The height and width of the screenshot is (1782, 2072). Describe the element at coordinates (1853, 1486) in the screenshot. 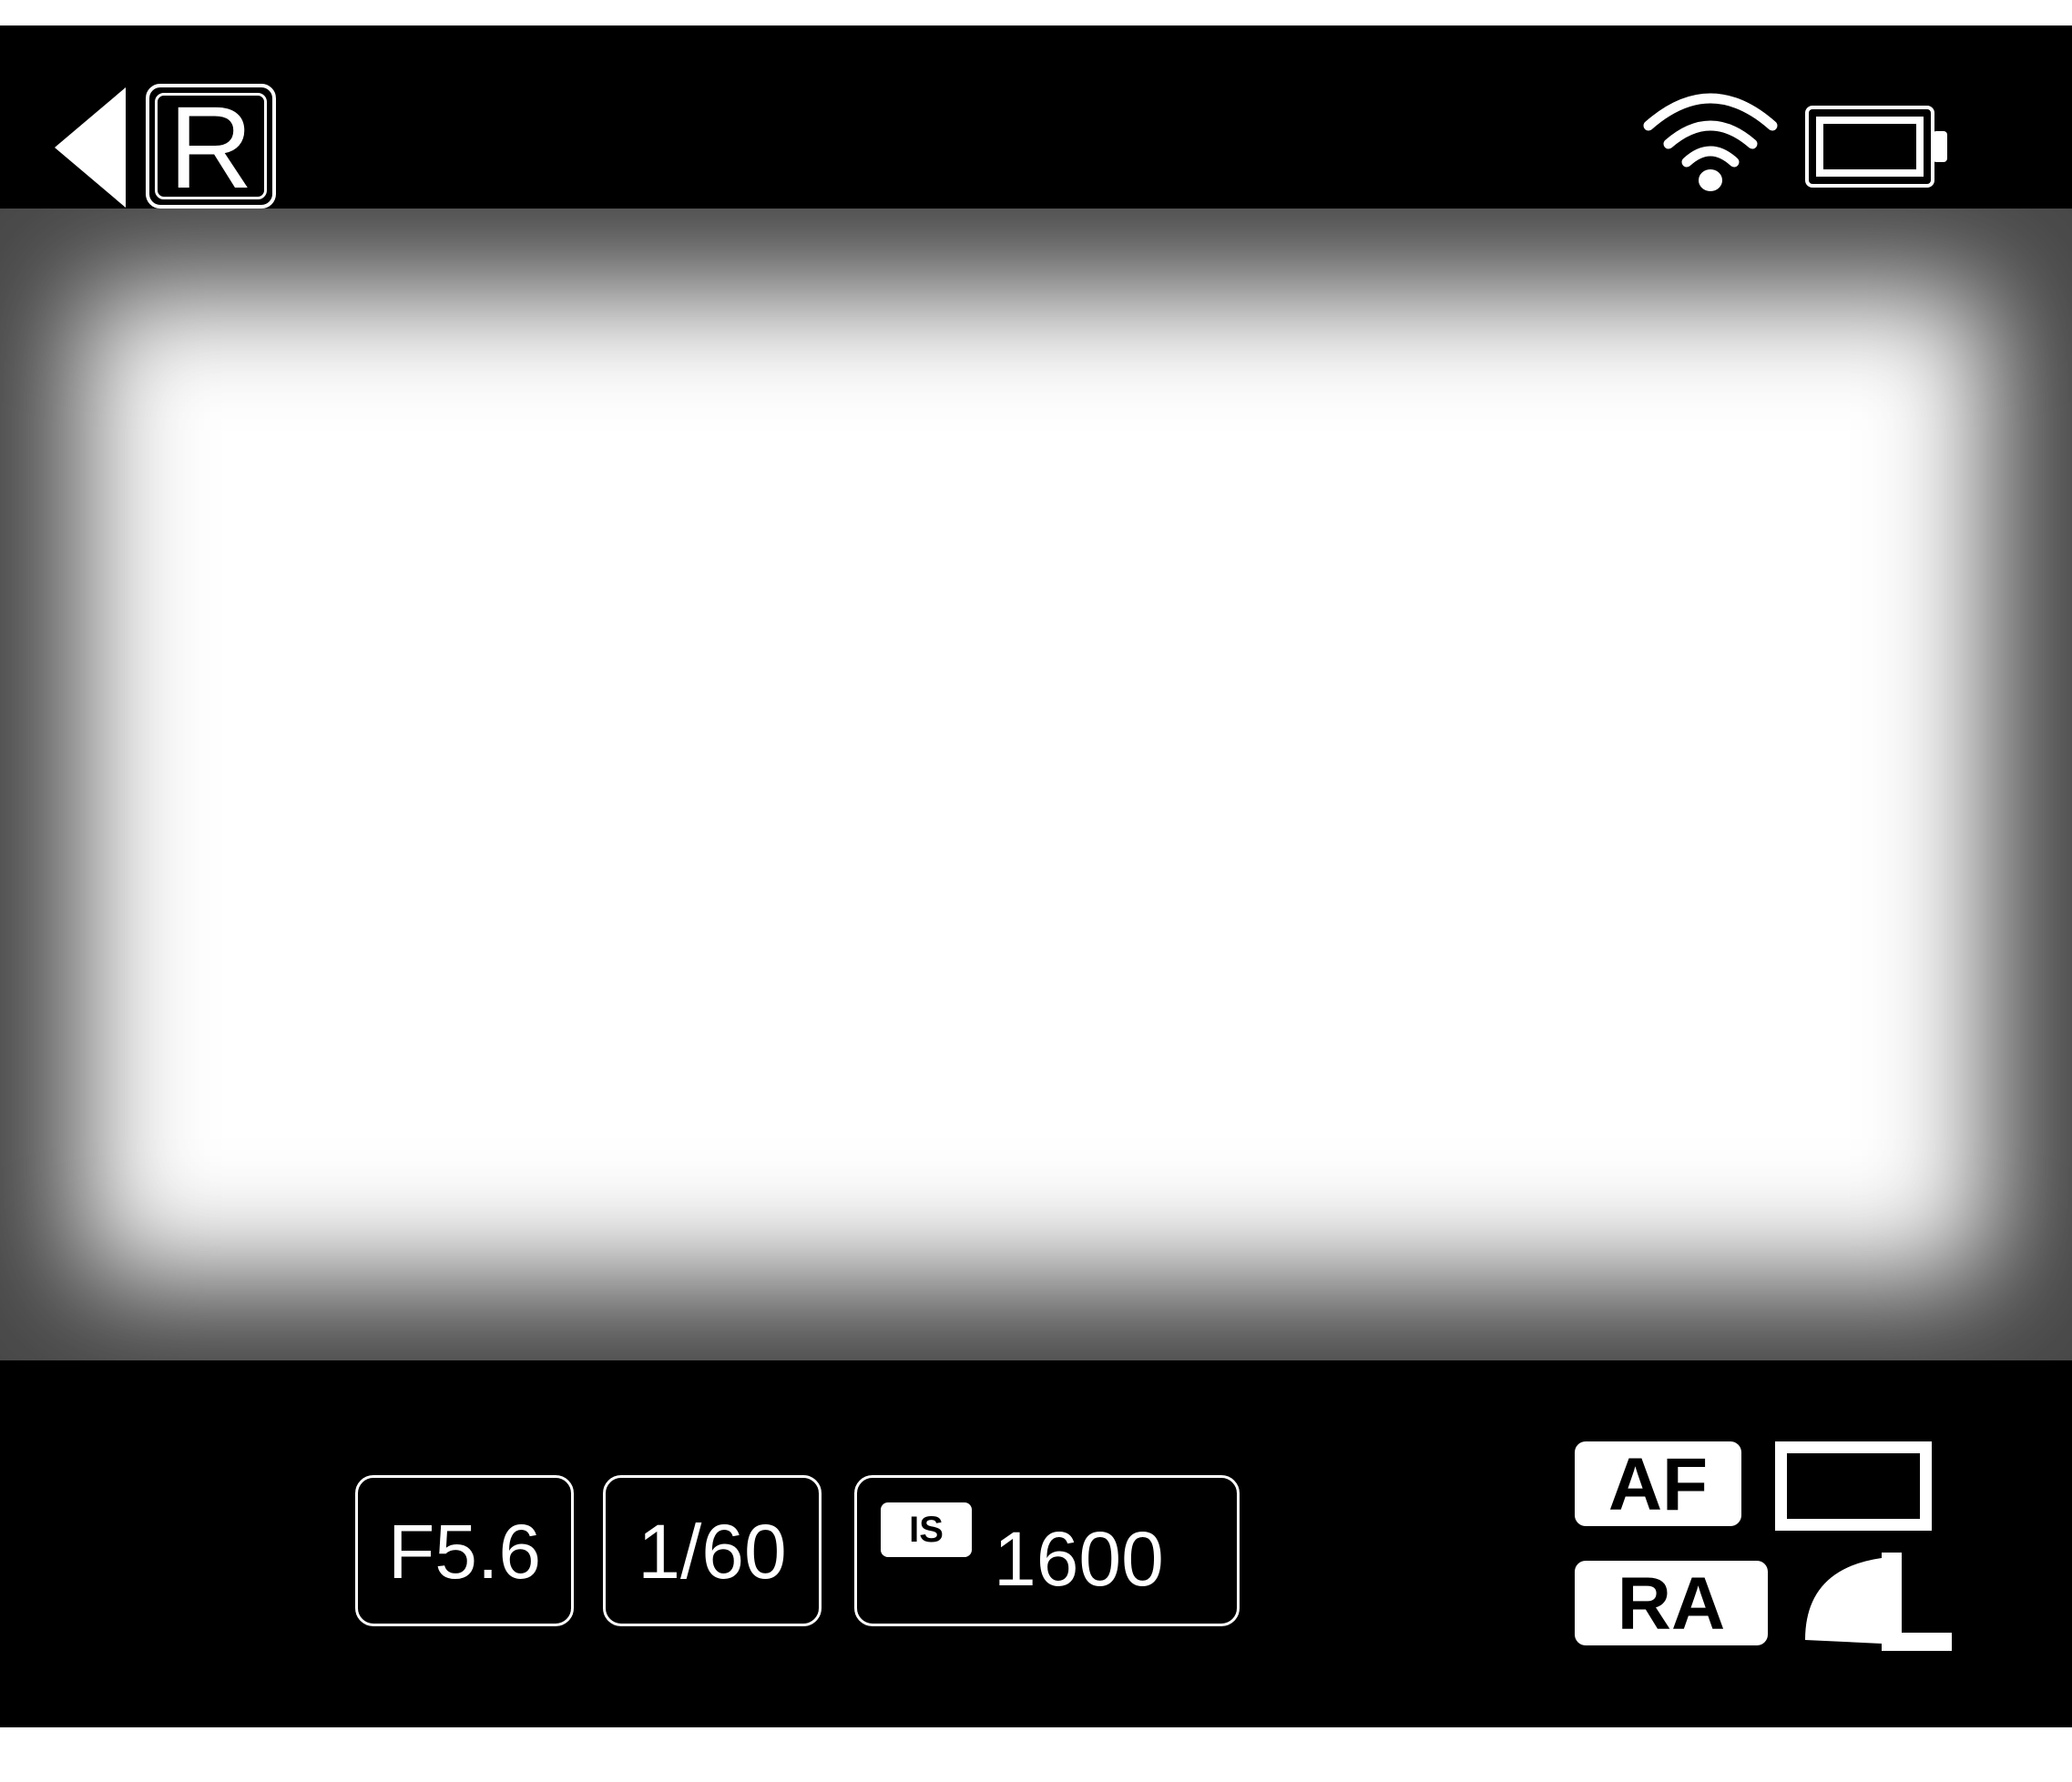

I see `aspect-ratio-icon` at that location.